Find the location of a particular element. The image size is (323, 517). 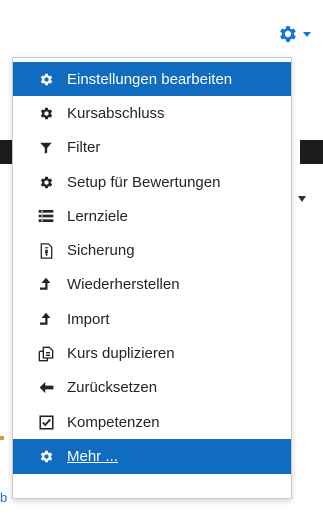

menu-item-lernziele: Lernziele is located at coordinates (152, 216).